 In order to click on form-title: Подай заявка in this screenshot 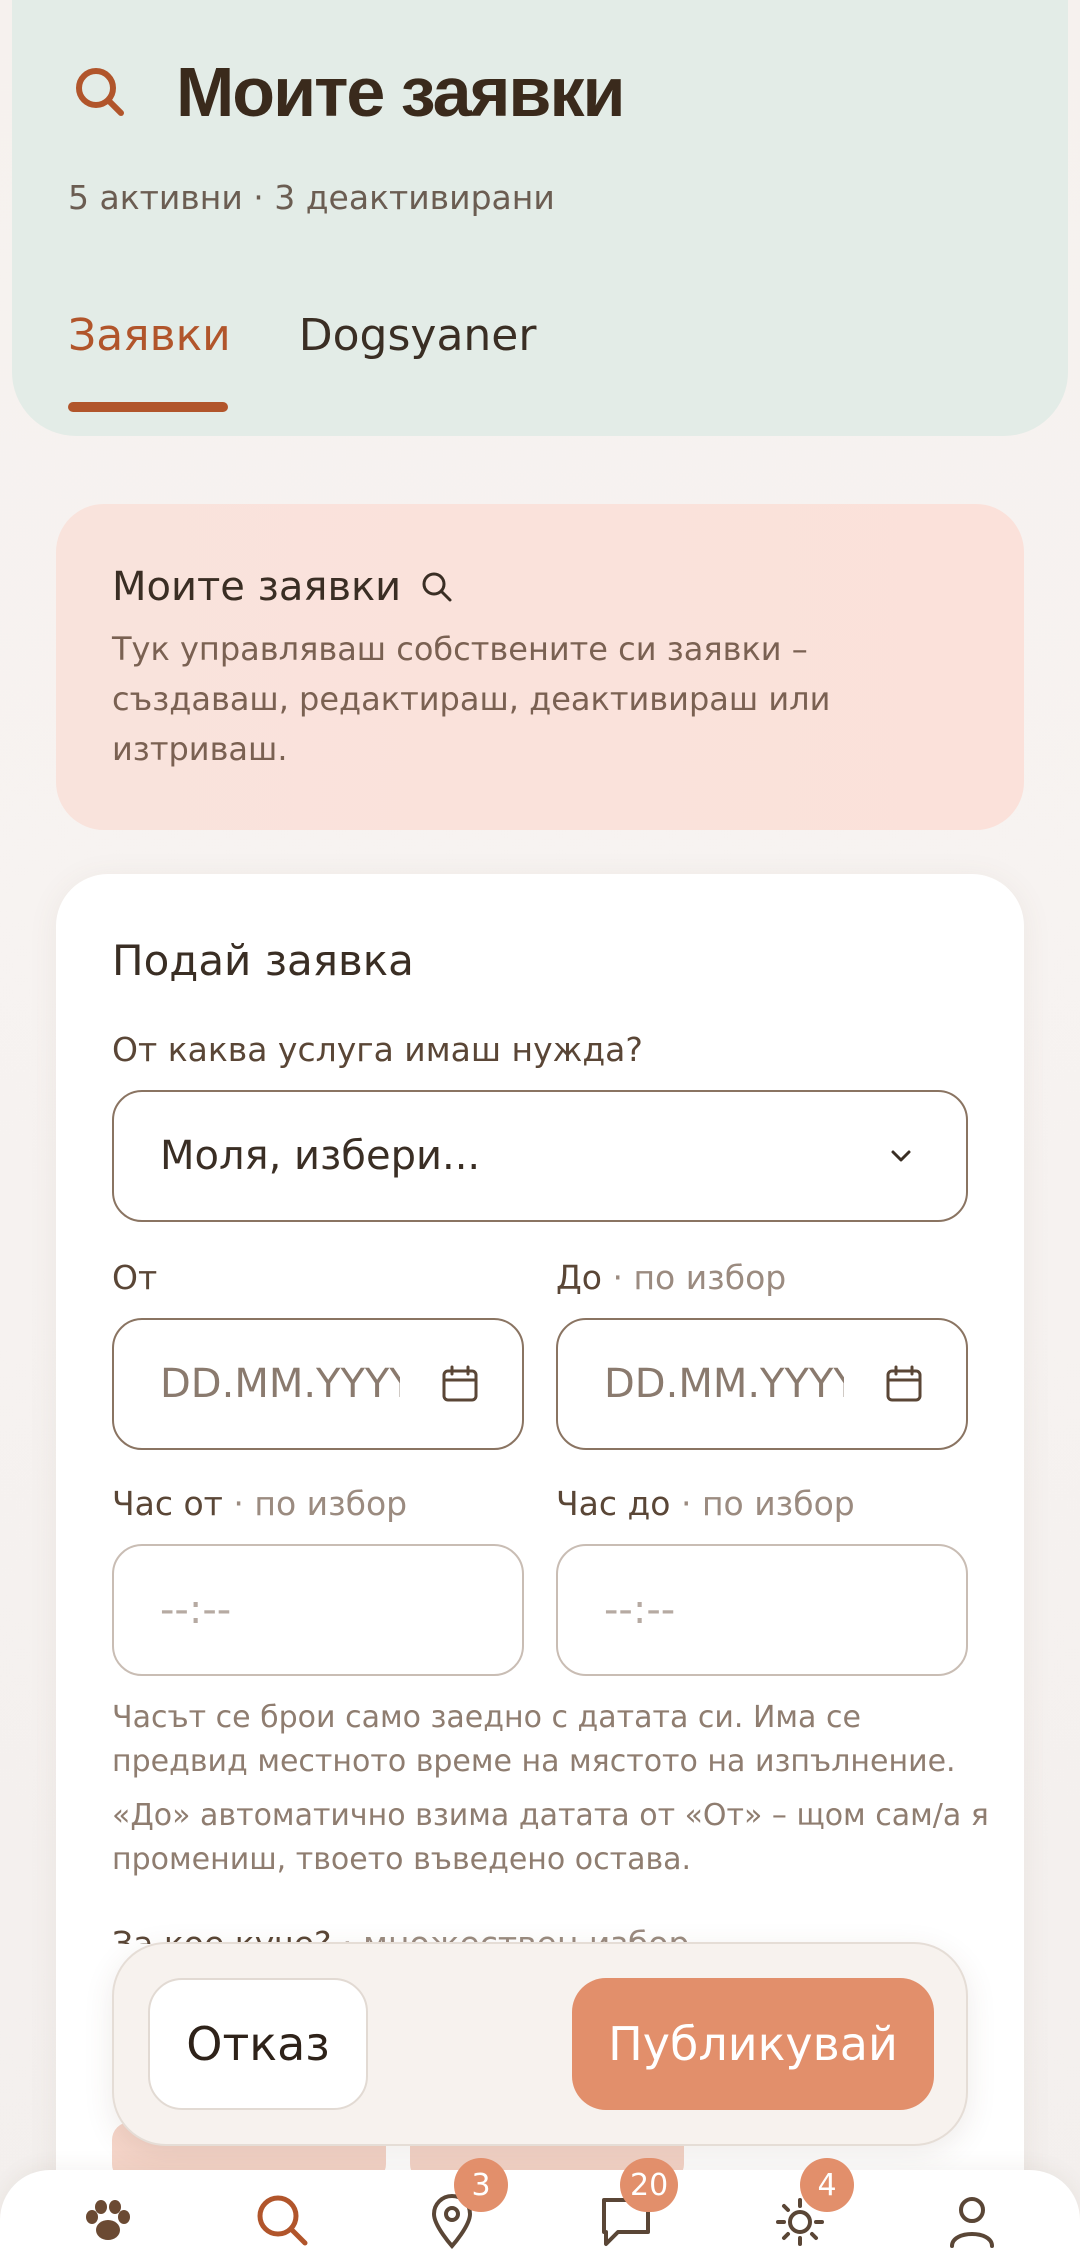, I will do `click(263, 960)`.